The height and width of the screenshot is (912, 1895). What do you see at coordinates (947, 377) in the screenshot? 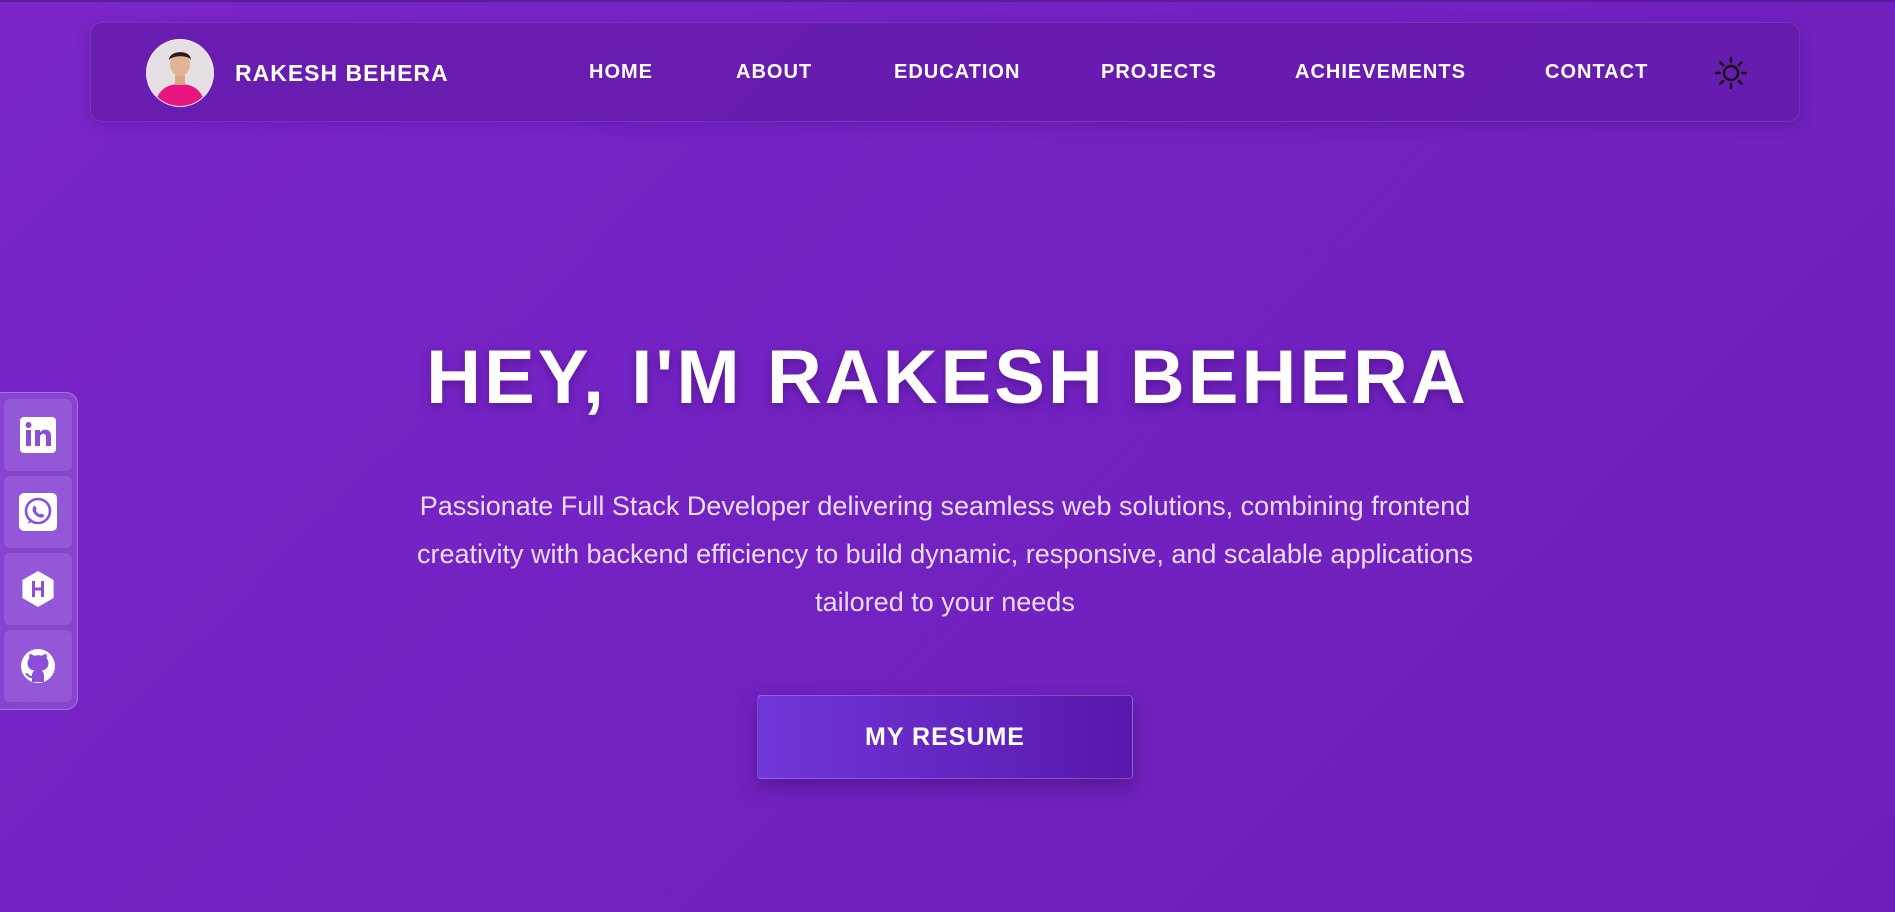
I see `hero-title: HEY, I'M RAKESH BEHERA` at bounding box center [947, 377].